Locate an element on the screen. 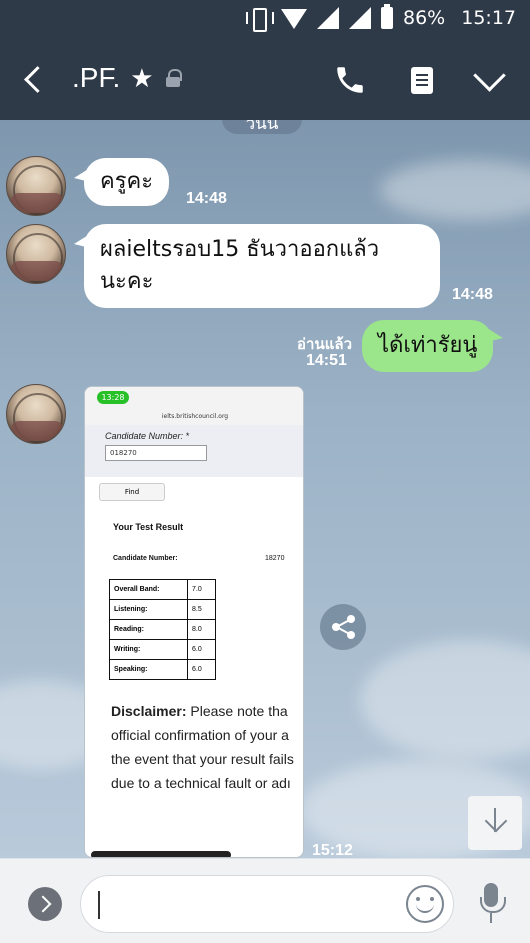 Image resolution: width=530 pixels, height=943 pixels. chat-title: .PF. ★ is located at coordinates (127, 78).